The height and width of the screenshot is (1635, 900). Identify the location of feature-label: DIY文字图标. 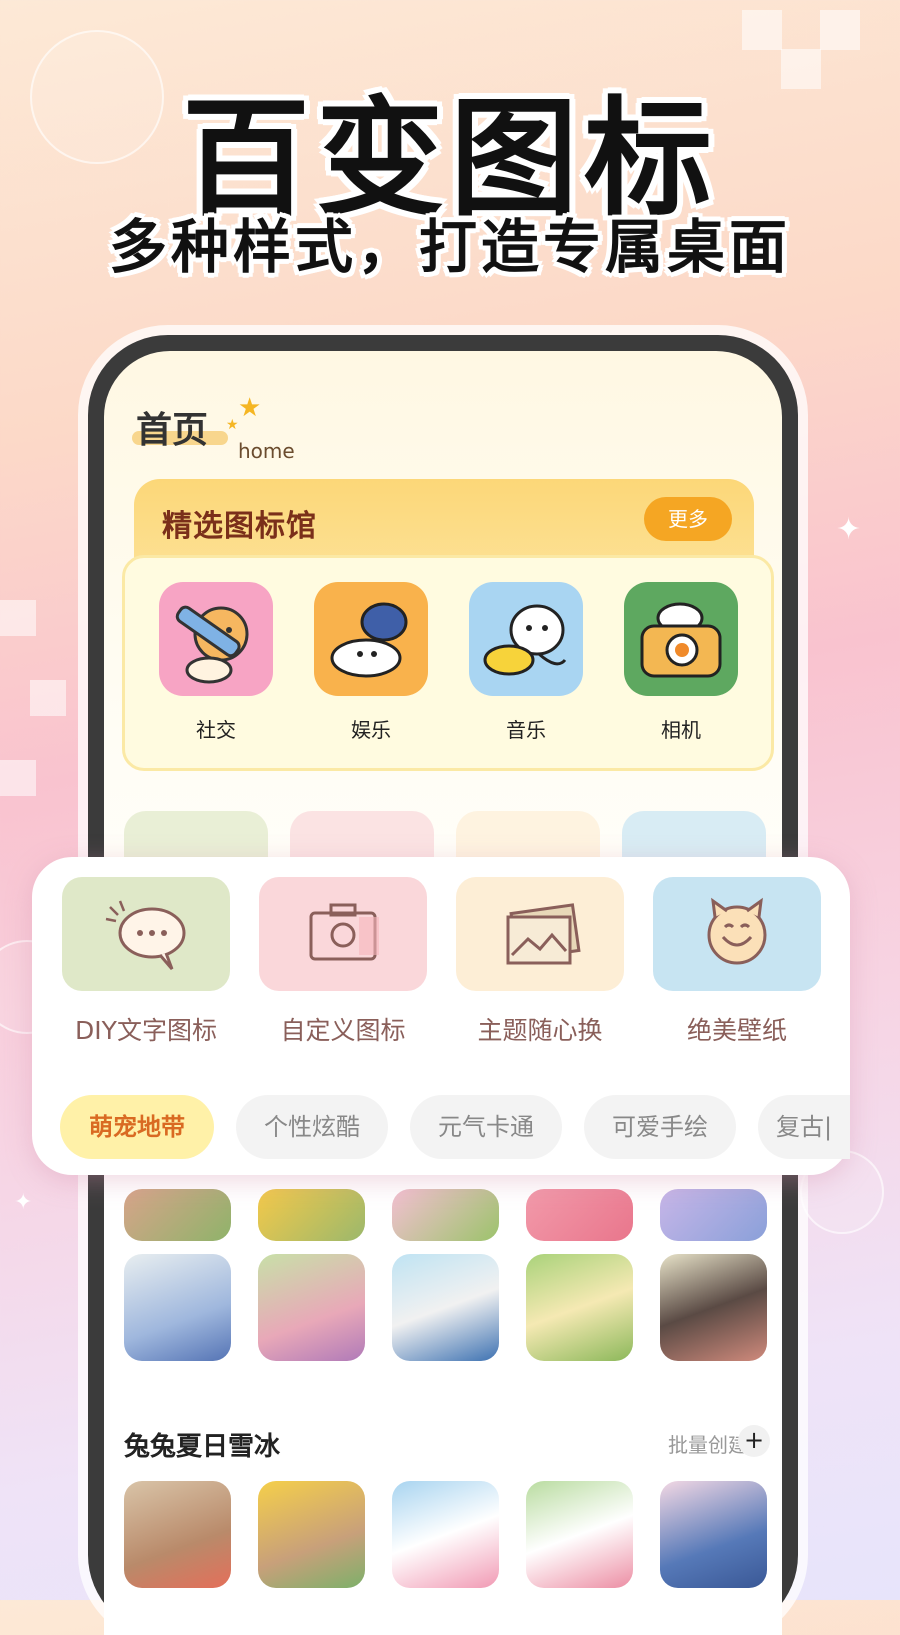
(146, 1030).